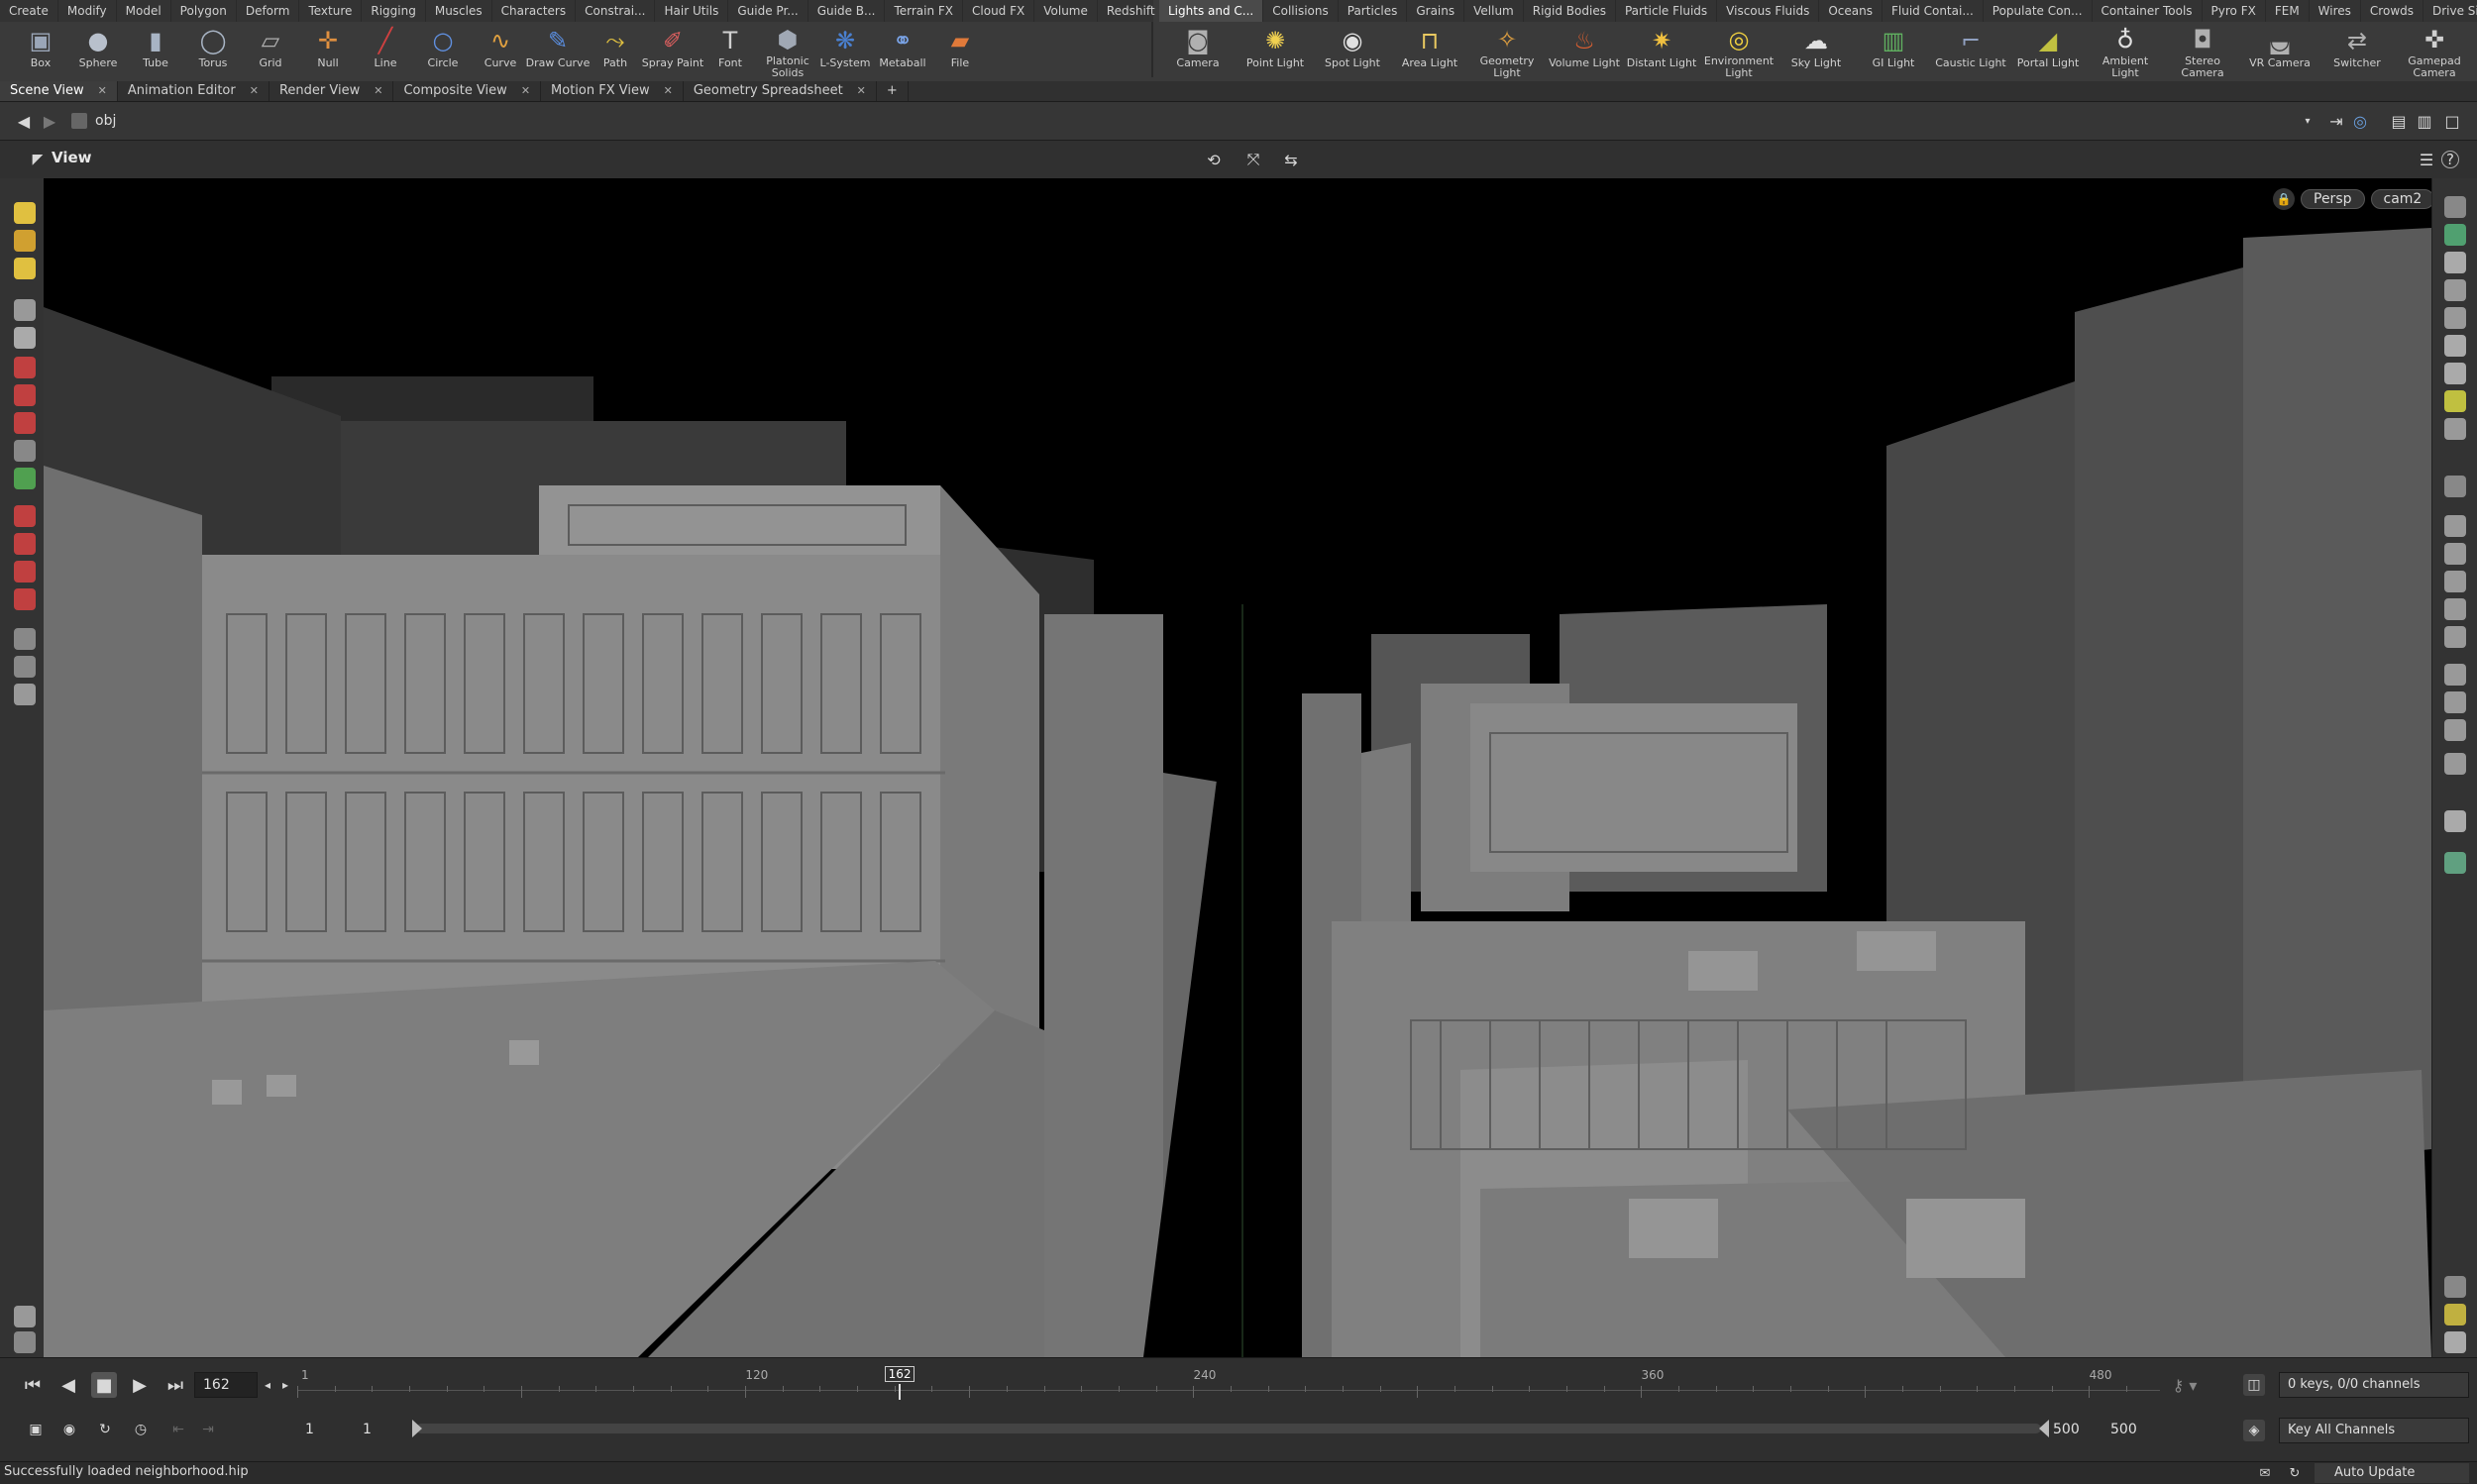 This screenshot has height=1484, width=2477. What do you see at coordinates (417, 1428) in the screenshot?
I see `range-start-handle` at bounding box center [417, 1428].